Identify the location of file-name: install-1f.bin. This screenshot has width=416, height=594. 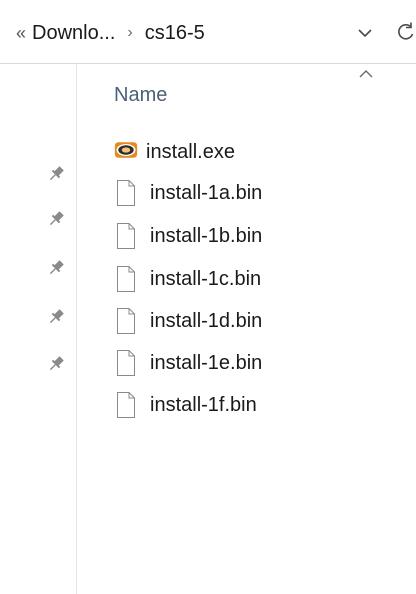
(203, 404).